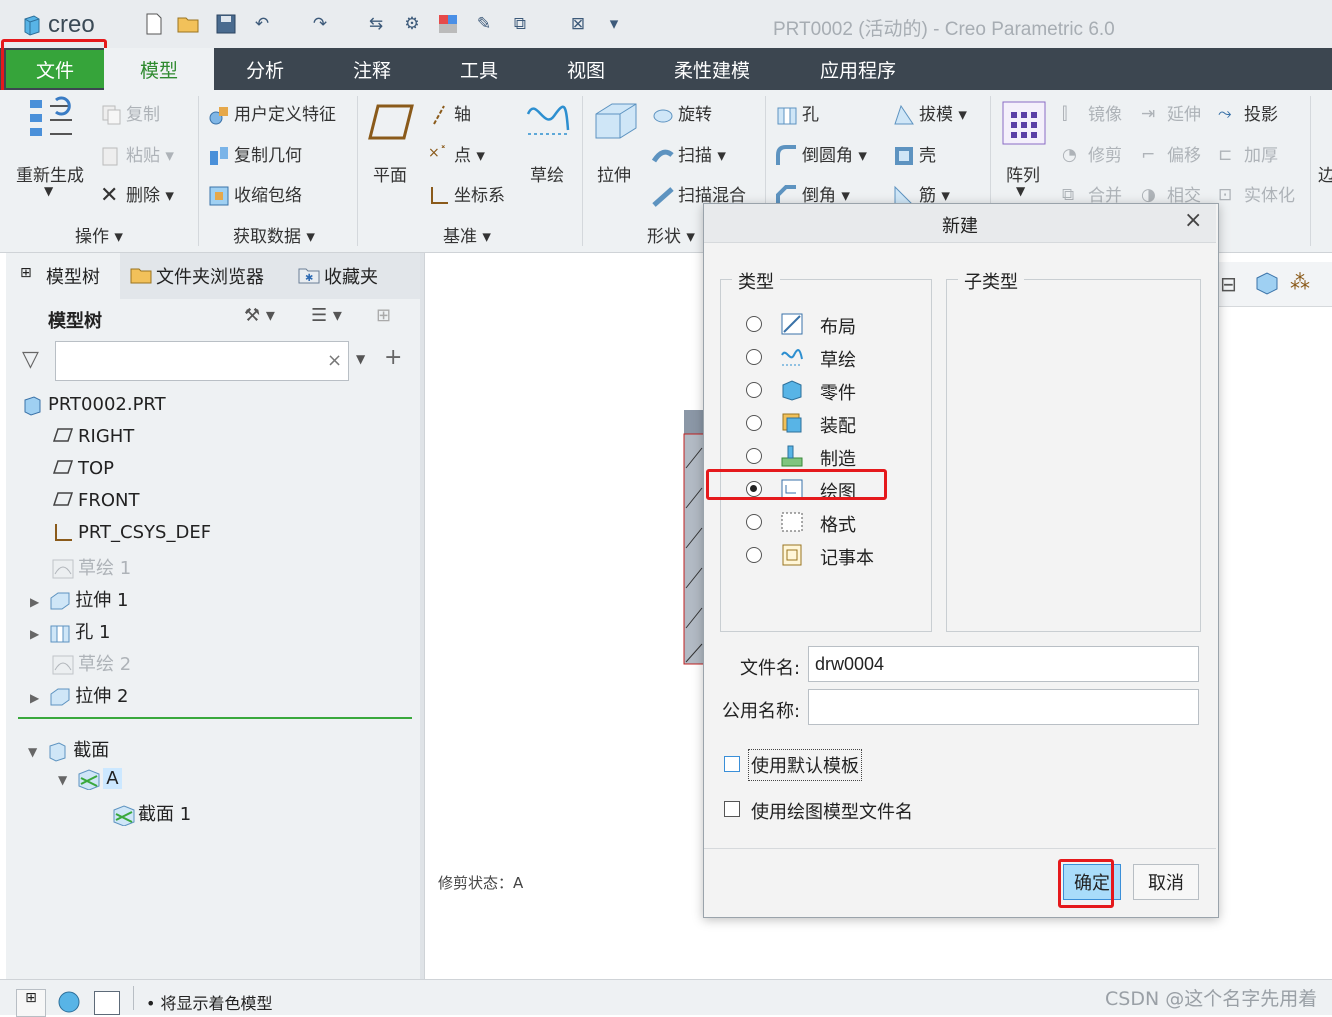  What do you see at coordinates (68, 749) in the screenshot?
I see `tree-item-sections: ▼ 截面` at bounding box center [68, 749].